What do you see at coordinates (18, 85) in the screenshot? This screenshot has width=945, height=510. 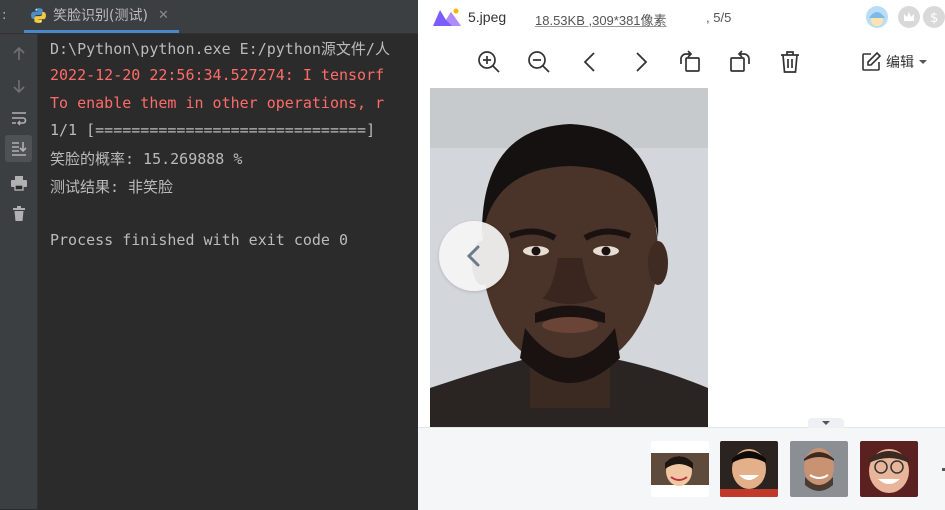 I see `down-arrow-icon` at bounding box center [18, 85].